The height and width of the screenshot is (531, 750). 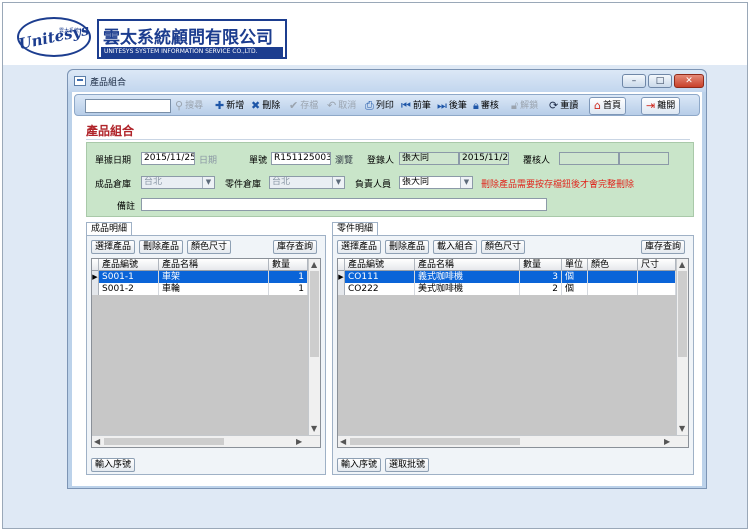 What do you see at coordinates (651, 105) in the screenshot?
I see `exit-icon: ⇥` at bounding box center [651, 105].